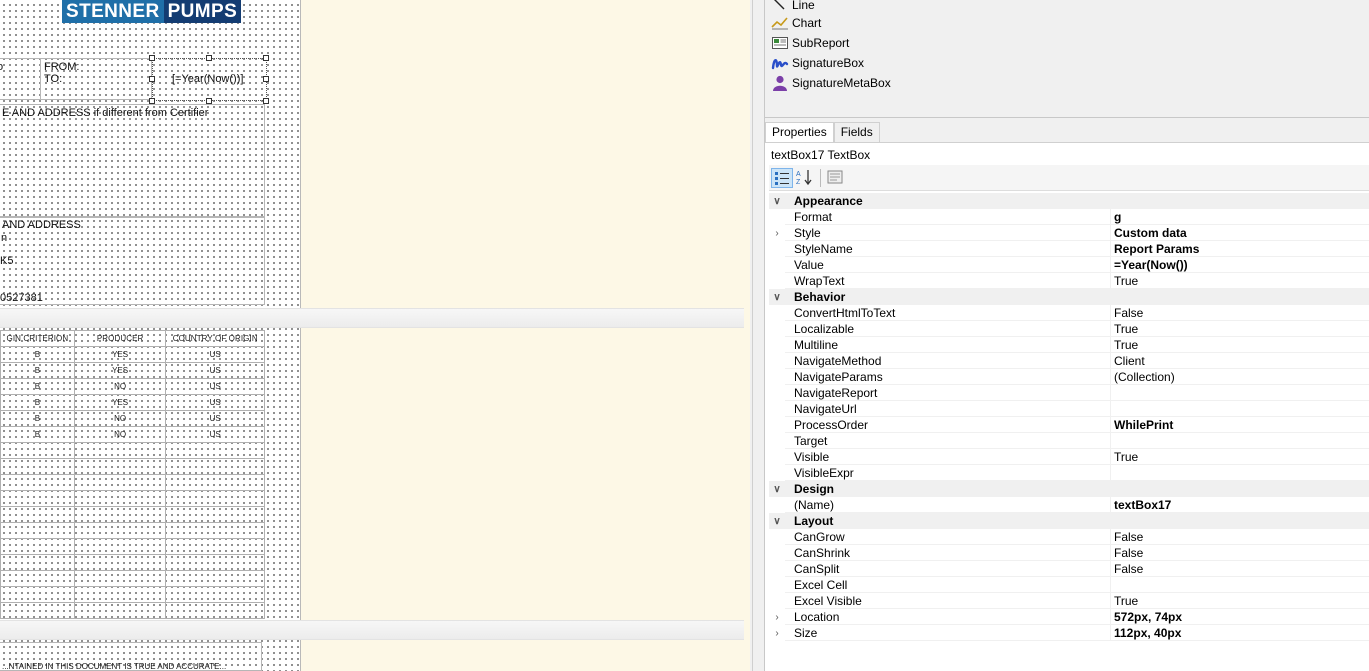 This screenshot has height=671, width=1369. I want to click on property-row: Multiline True, so click(1069, 345).